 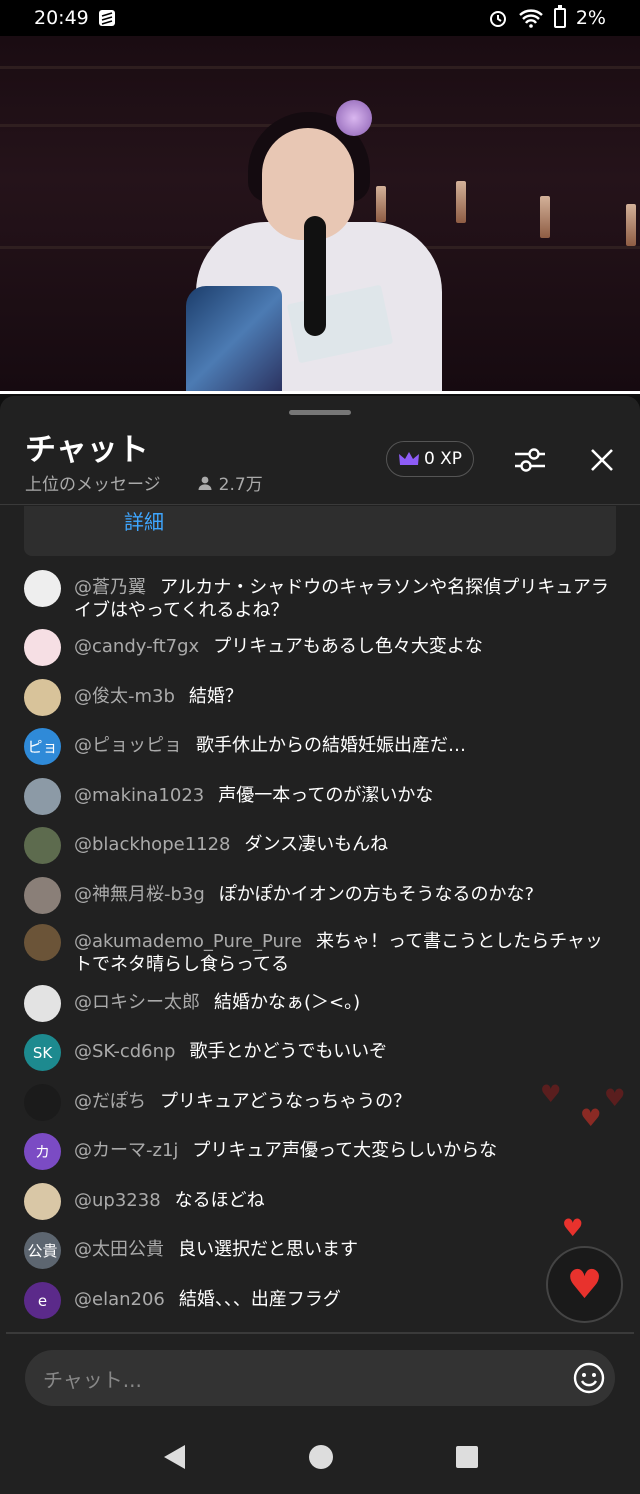 What do you see at coordinates (287, 1002) in the screenshot?
I see `message-text: 結婚かなぁ(＞<。)` at bounding box center [287, 1002].